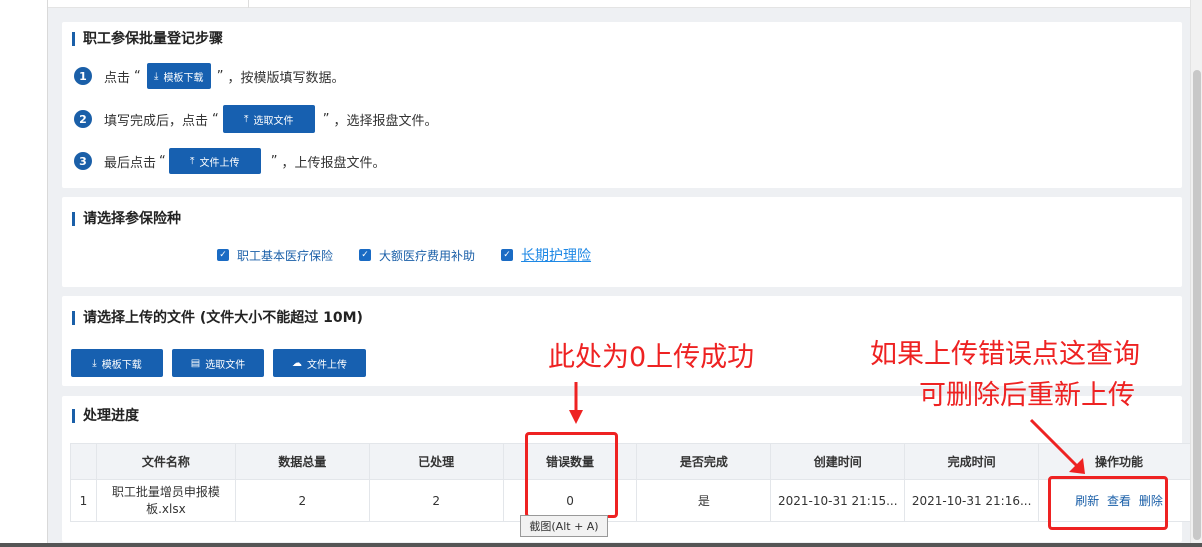  What do you see at coordinates (1108, 503) in the screenshot?
I see `actions-highlight` at bounding box center [1108, 503].